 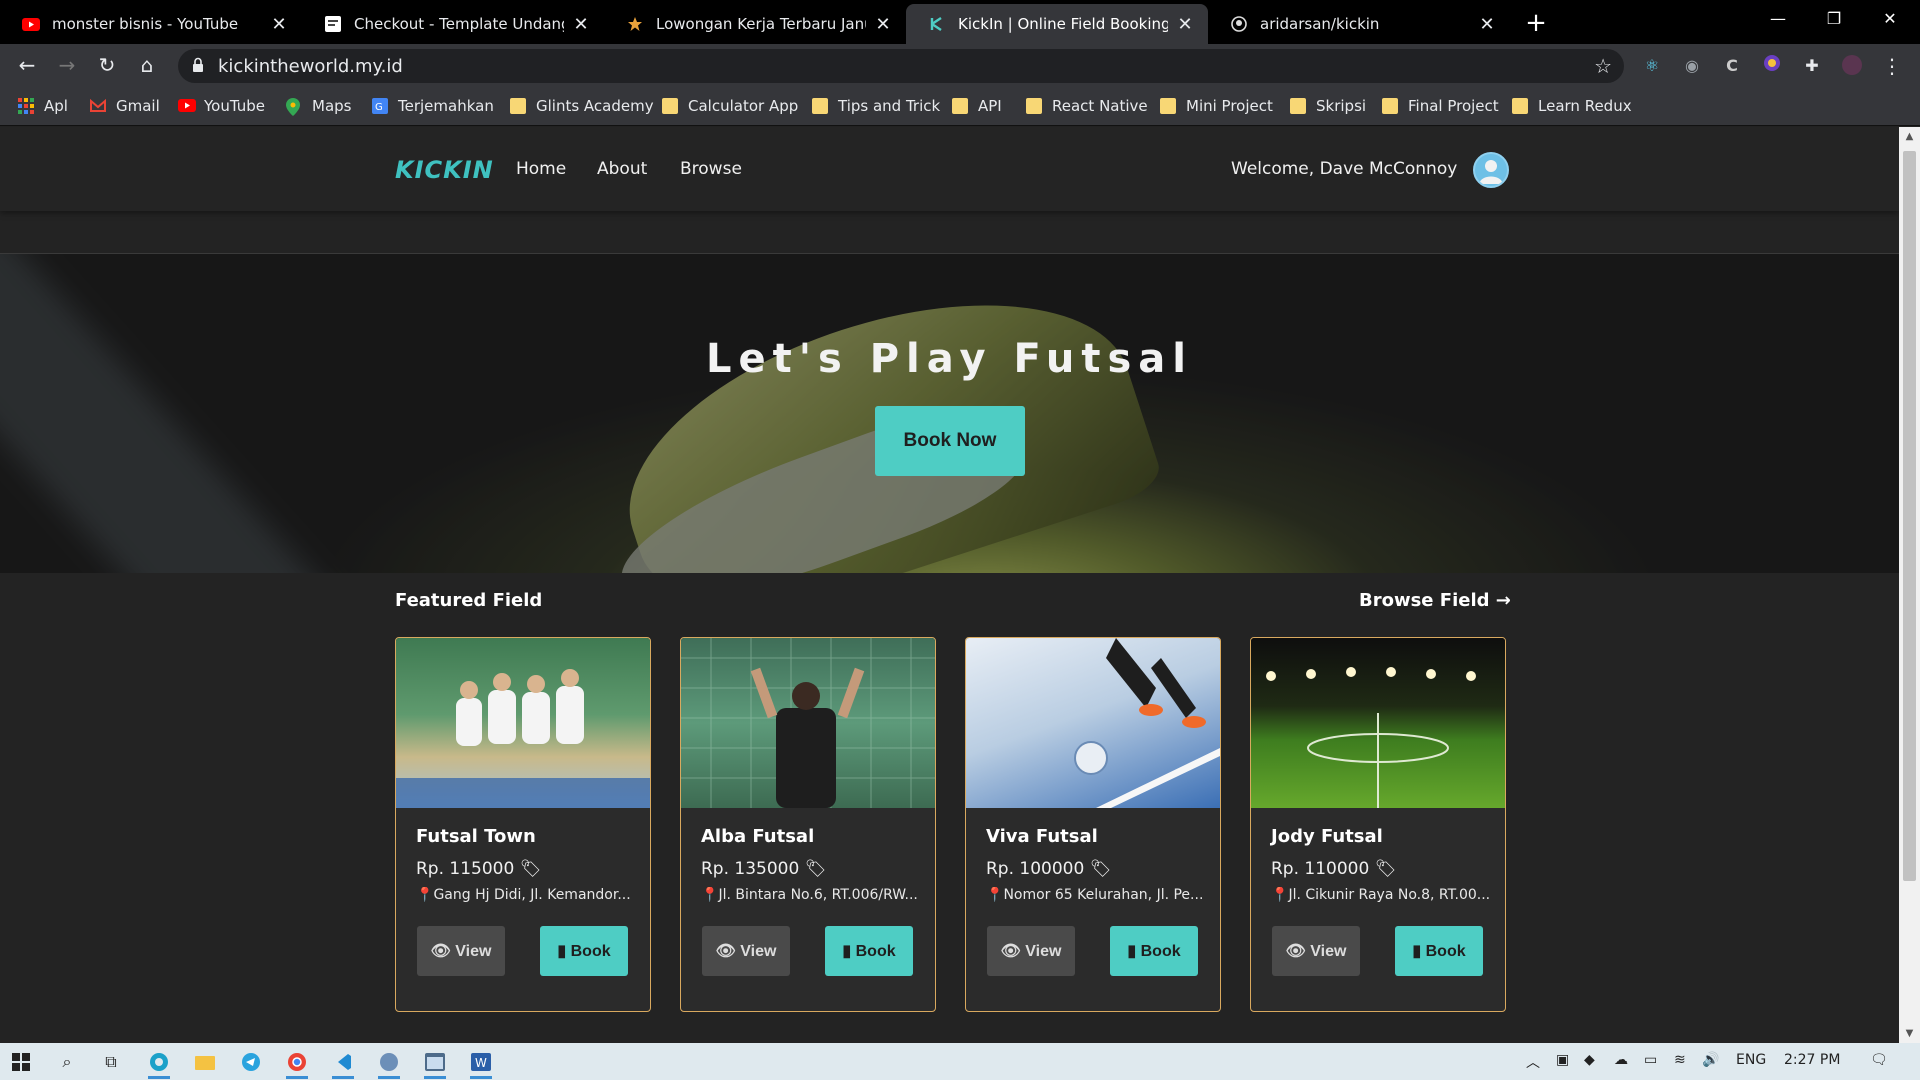 I want to click on address-bar: kickintheworld.my.id ☆, so click(x=901, y=66).